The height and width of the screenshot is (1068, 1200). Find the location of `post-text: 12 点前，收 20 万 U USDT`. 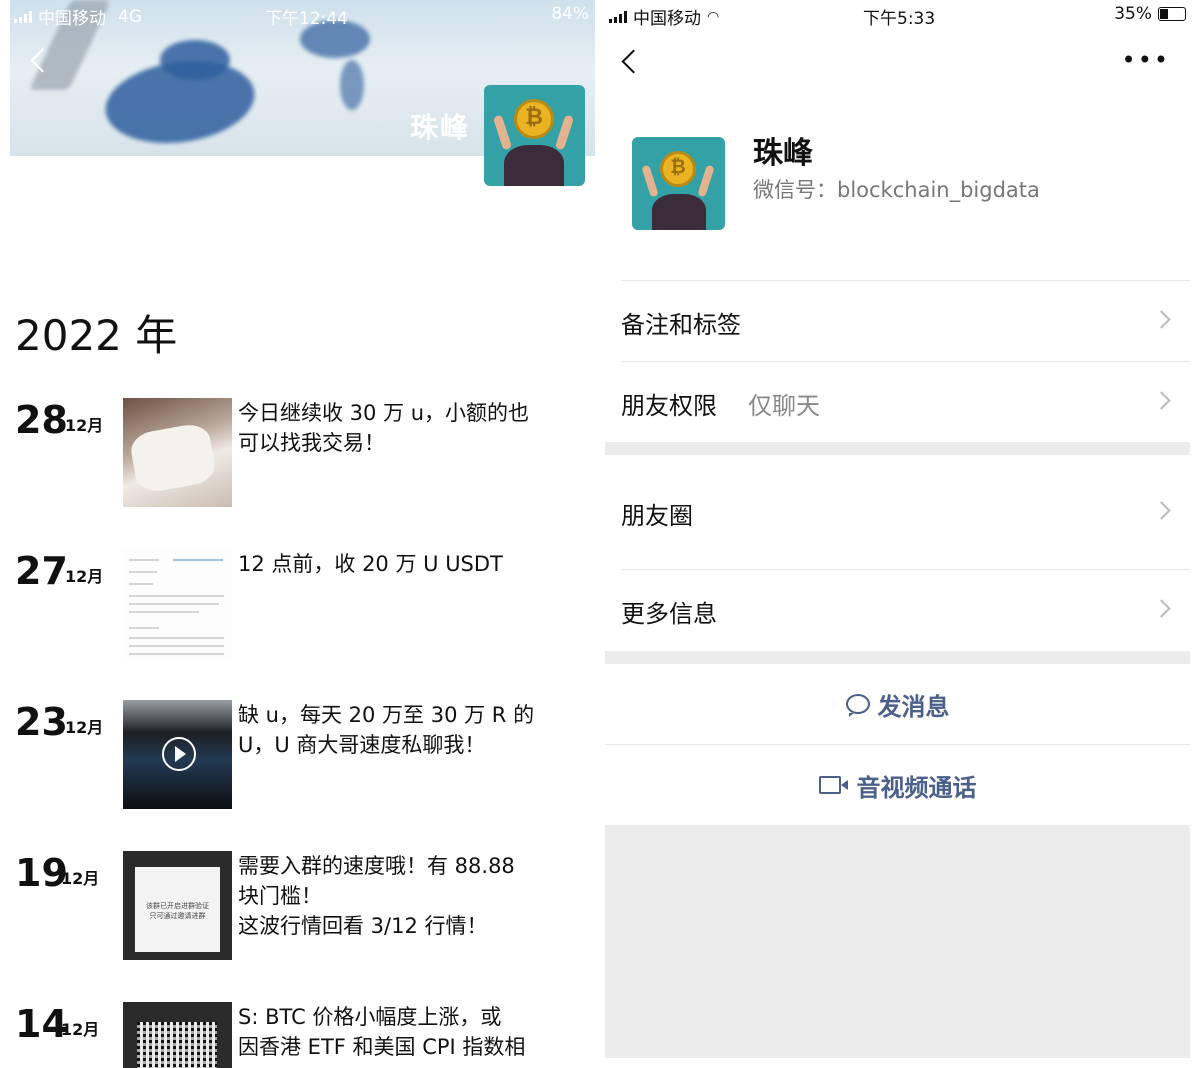

post-text: 12 点前，收 20 万 U USDT is located at coordinates (370, 564).